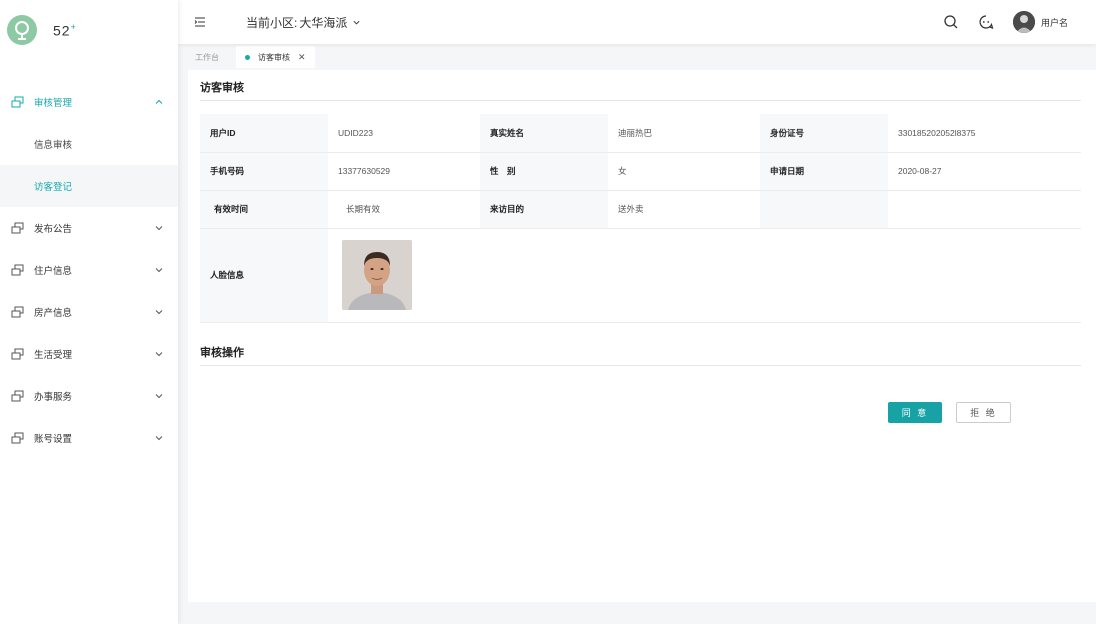  What do you see at coordinates (53, 229) in the screenshot?
I see `sidebar-item-label: 发布公告` at bounding box center [53, 229].